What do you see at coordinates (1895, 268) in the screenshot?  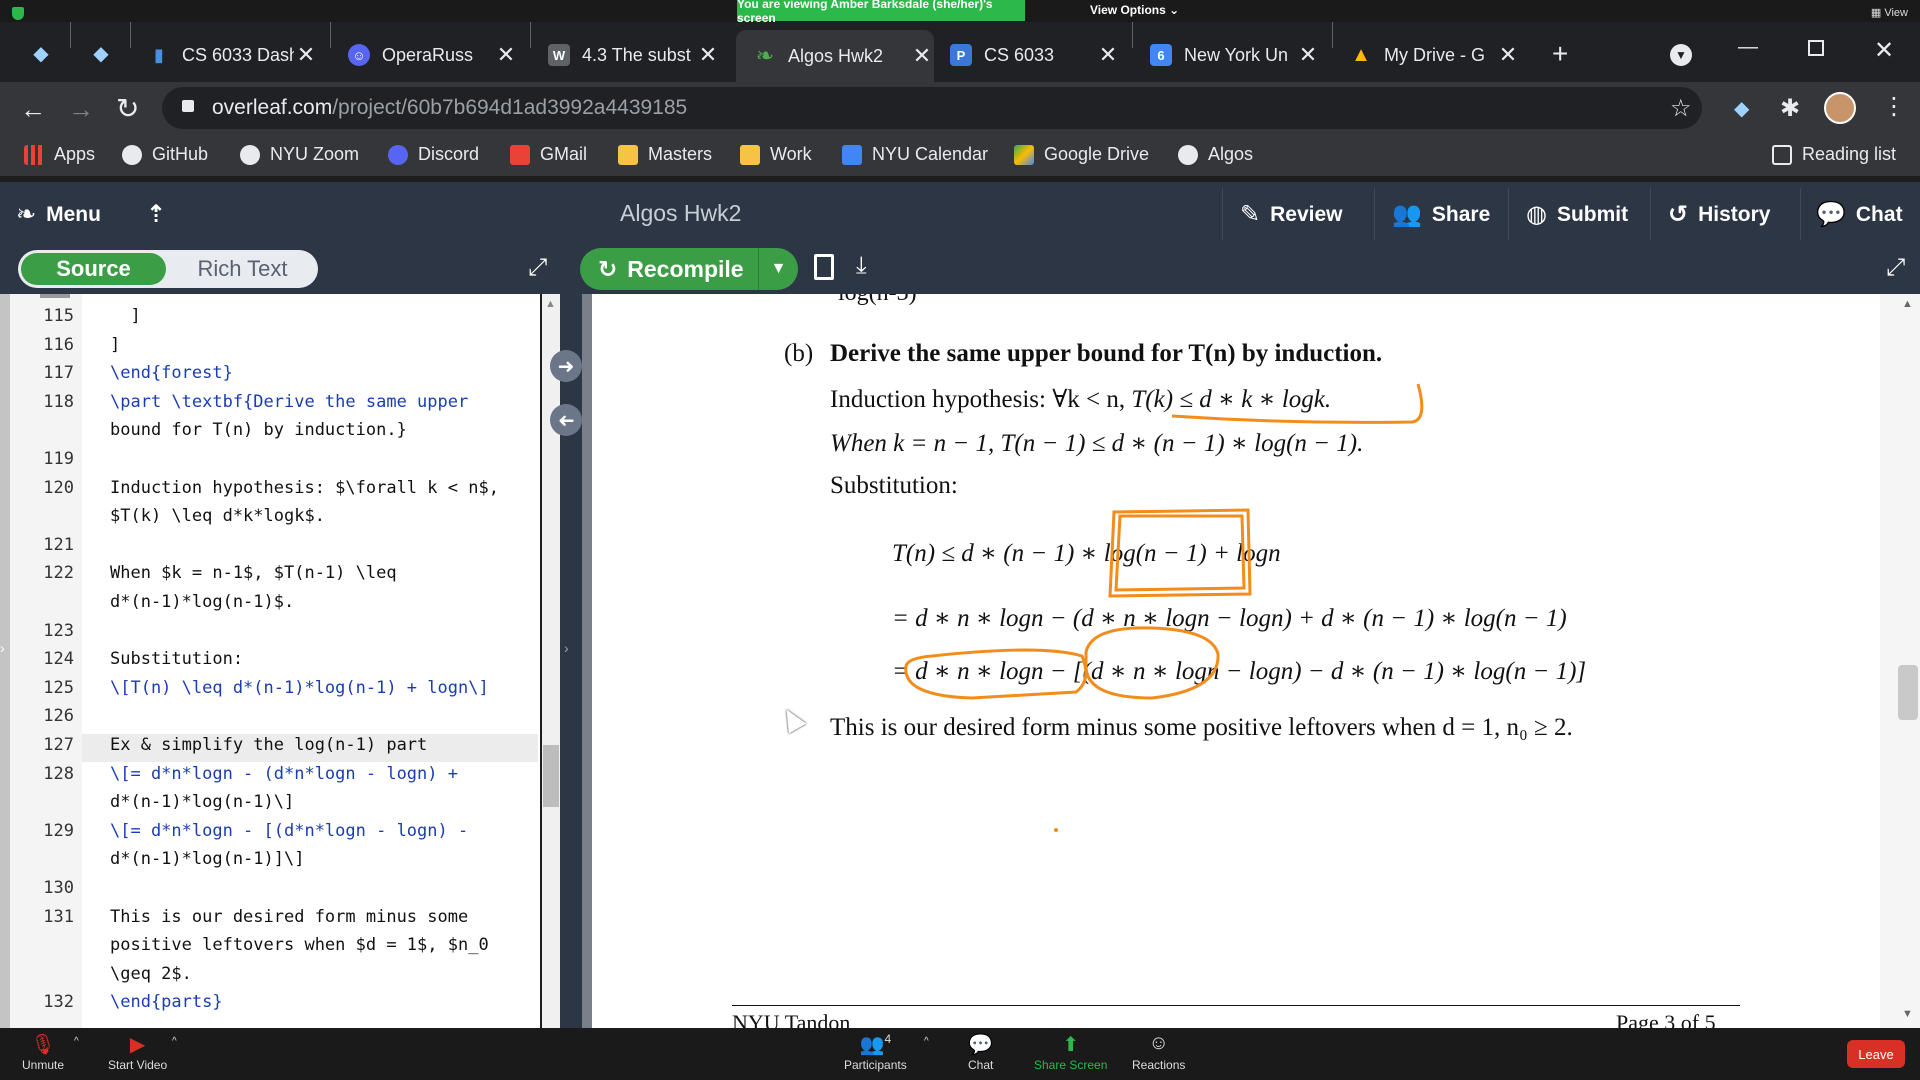 I see `expand-pdf-icon: ⤢` at bounding box center [1895, 268].